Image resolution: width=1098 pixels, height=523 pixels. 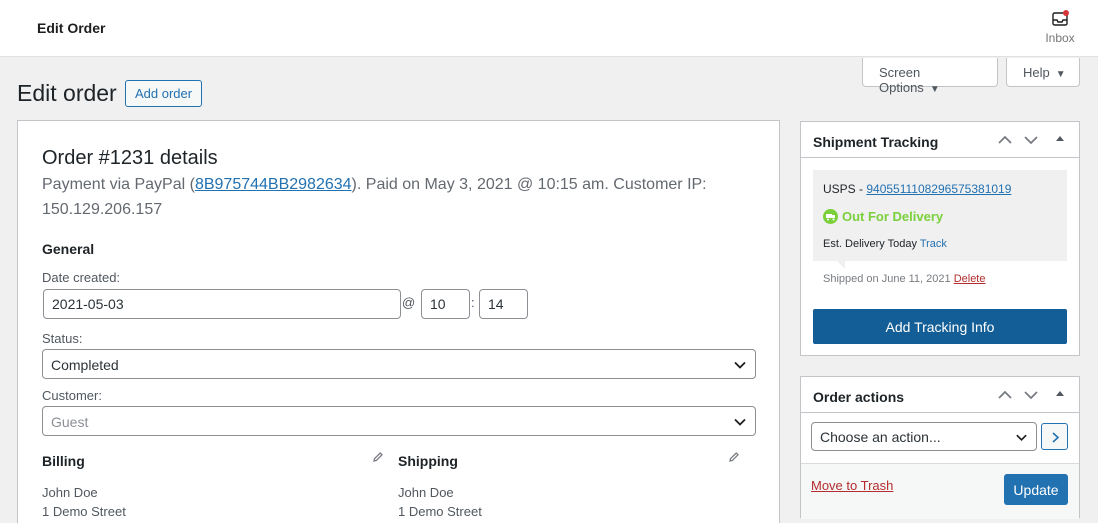 What do you see at coordinates (938, 189) in the screenshot?
I see `tracking-number-link: 9405511108296575381019` at bounding box center [938, 189].